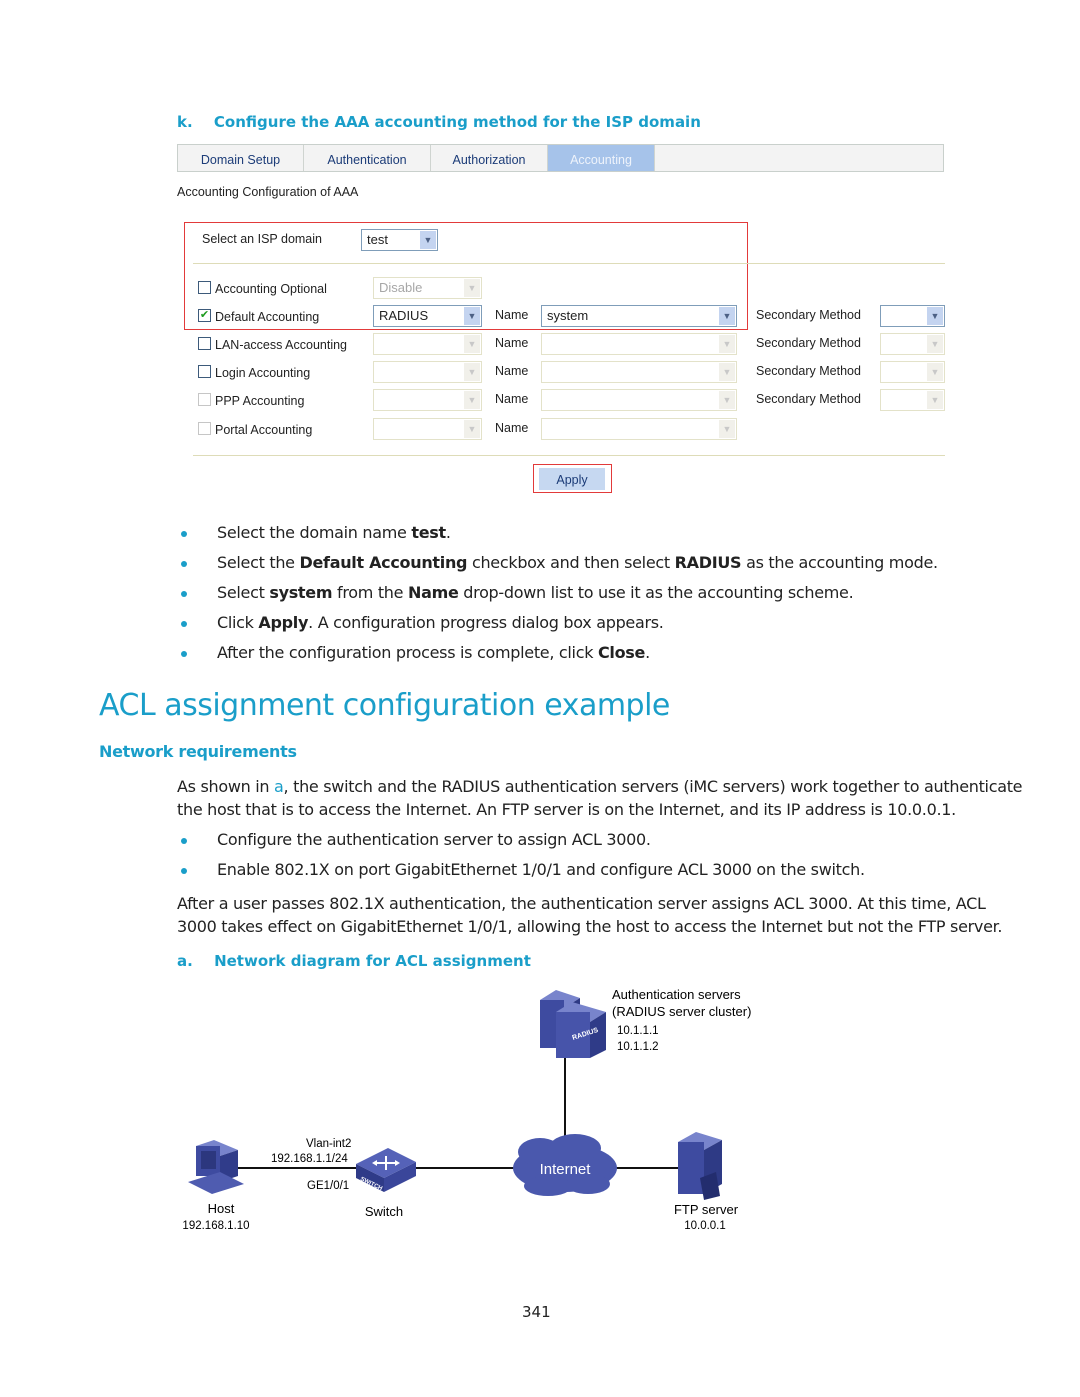  Describe the element at coordinates (638, 1047) in the screenshot. I see `auth-server-ip-2: 10.1.1.2` at that location.